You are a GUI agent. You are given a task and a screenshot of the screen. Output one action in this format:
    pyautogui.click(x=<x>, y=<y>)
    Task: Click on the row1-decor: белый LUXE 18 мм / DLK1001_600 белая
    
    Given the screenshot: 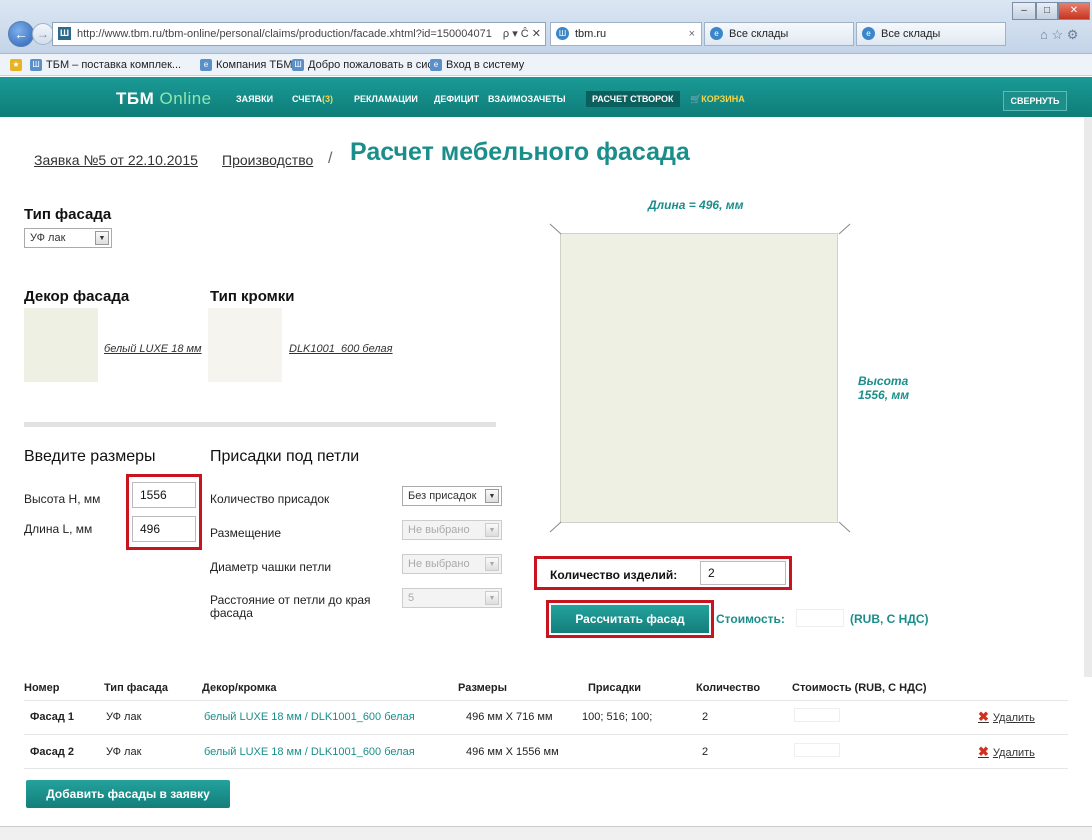 What is the action you would take?
    pyautogui.click(x=309, y=717)
    